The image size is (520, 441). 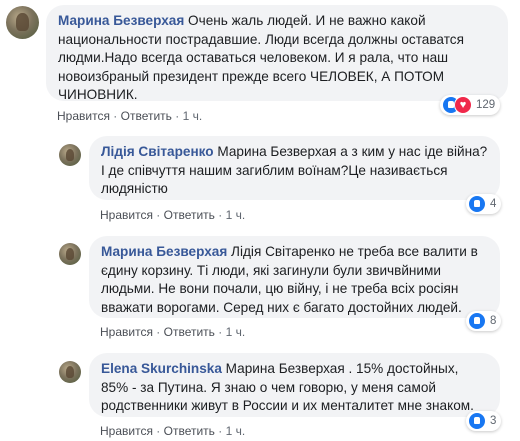 What do you see at coordinates (486, 105) in the screenshot?
I see `reaction-count: 129` at bounding box center [486, 105].